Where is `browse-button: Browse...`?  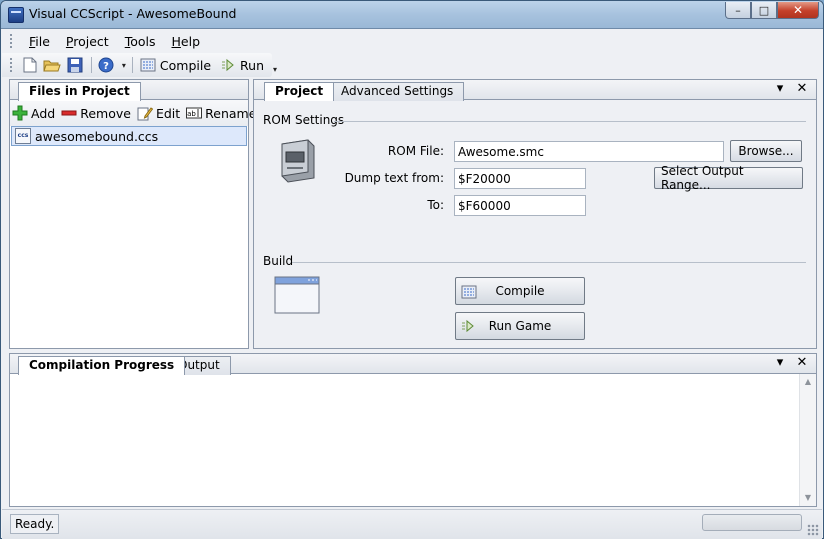
browse-button: Browse... is located at coordinates (766, 151).